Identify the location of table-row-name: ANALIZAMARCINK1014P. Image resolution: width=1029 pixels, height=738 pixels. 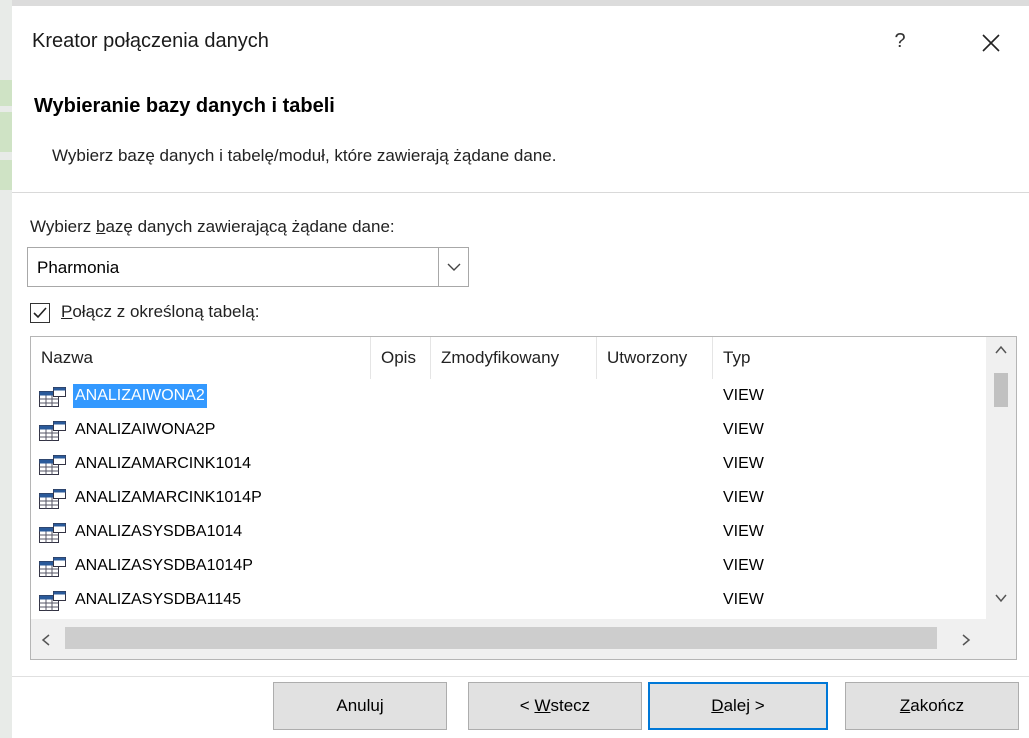
(168, 497).